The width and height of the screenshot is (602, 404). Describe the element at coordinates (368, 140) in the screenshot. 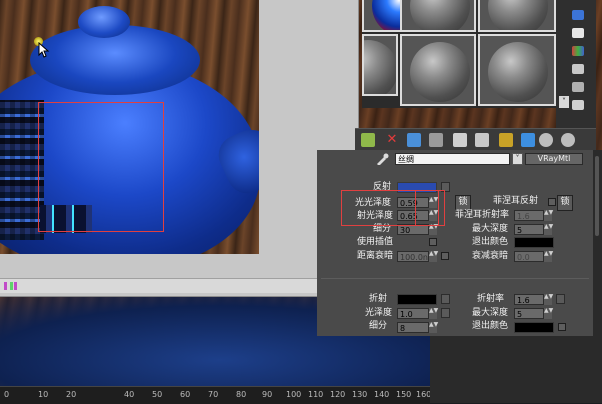

I see `get-material-icon` at that location.